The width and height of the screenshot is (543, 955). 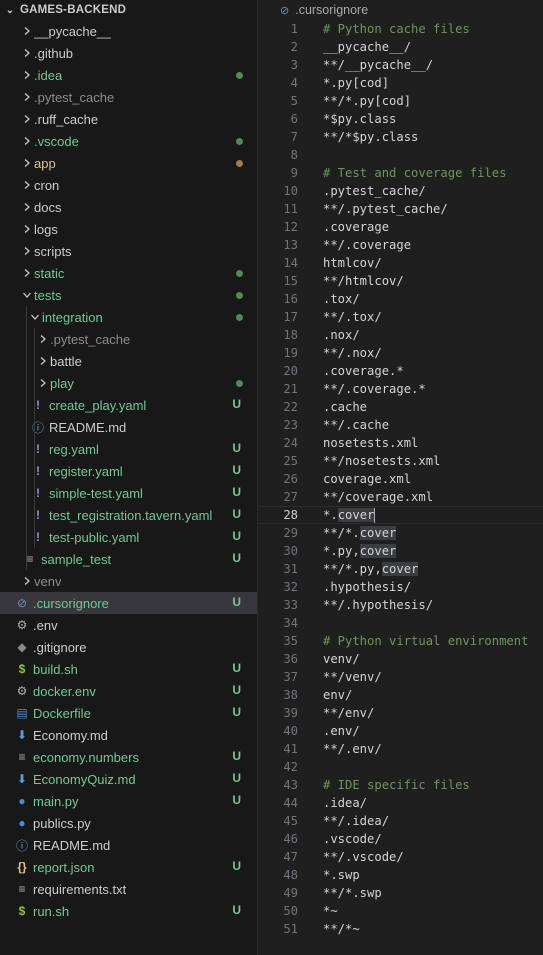 I want to click on code-line: 43 # IDE specific files, so click(x=400, y=785).